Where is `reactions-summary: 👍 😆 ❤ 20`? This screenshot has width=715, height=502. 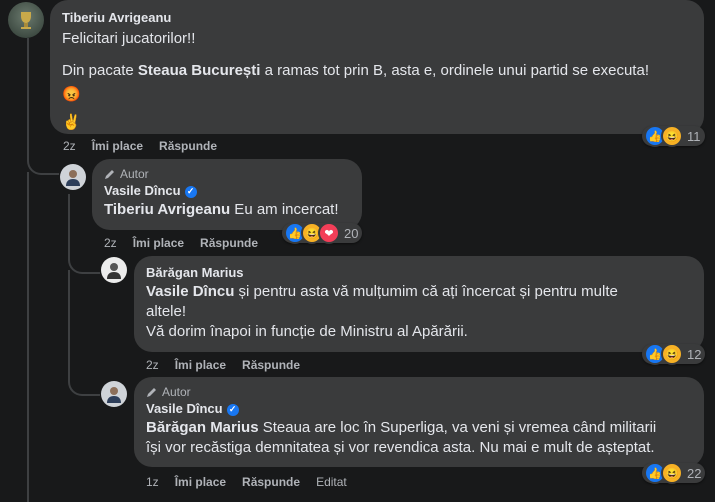
reactions-summary: 👍 😆 ❤ 20 is located at coordinates (322, 233).